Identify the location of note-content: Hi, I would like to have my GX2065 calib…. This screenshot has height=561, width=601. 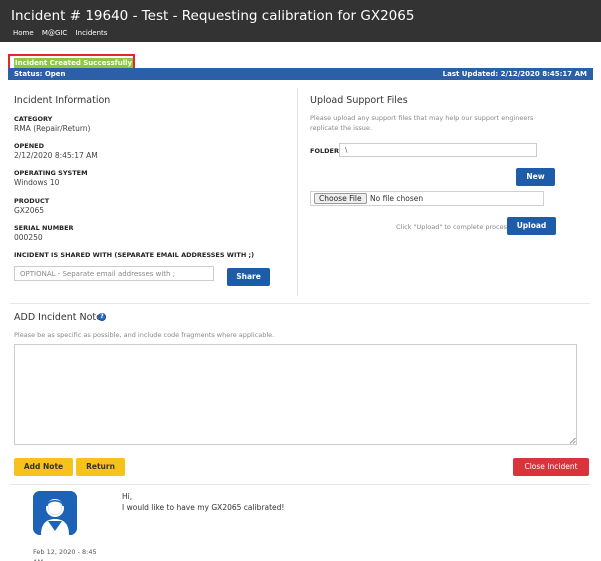
(203, 502).